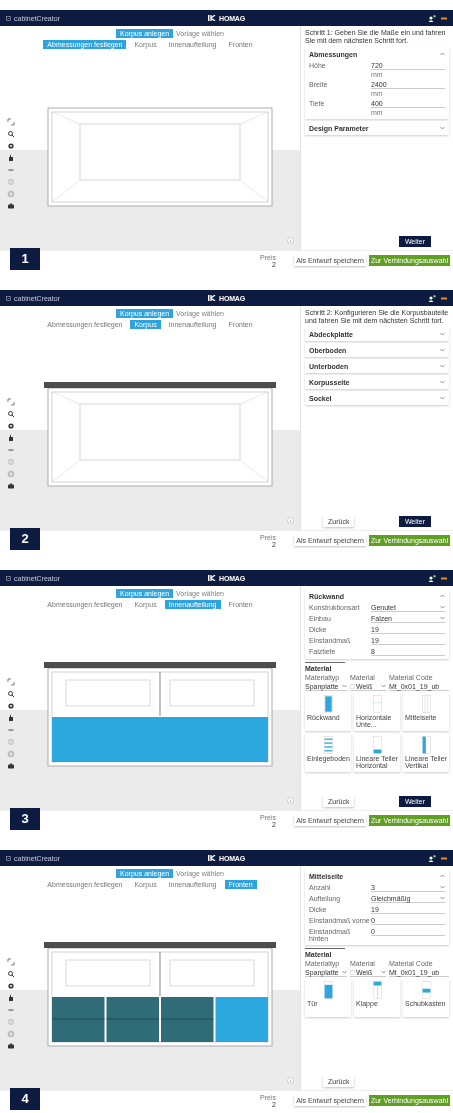  I want to click on step-number-badge: 3, so click(25, 819).